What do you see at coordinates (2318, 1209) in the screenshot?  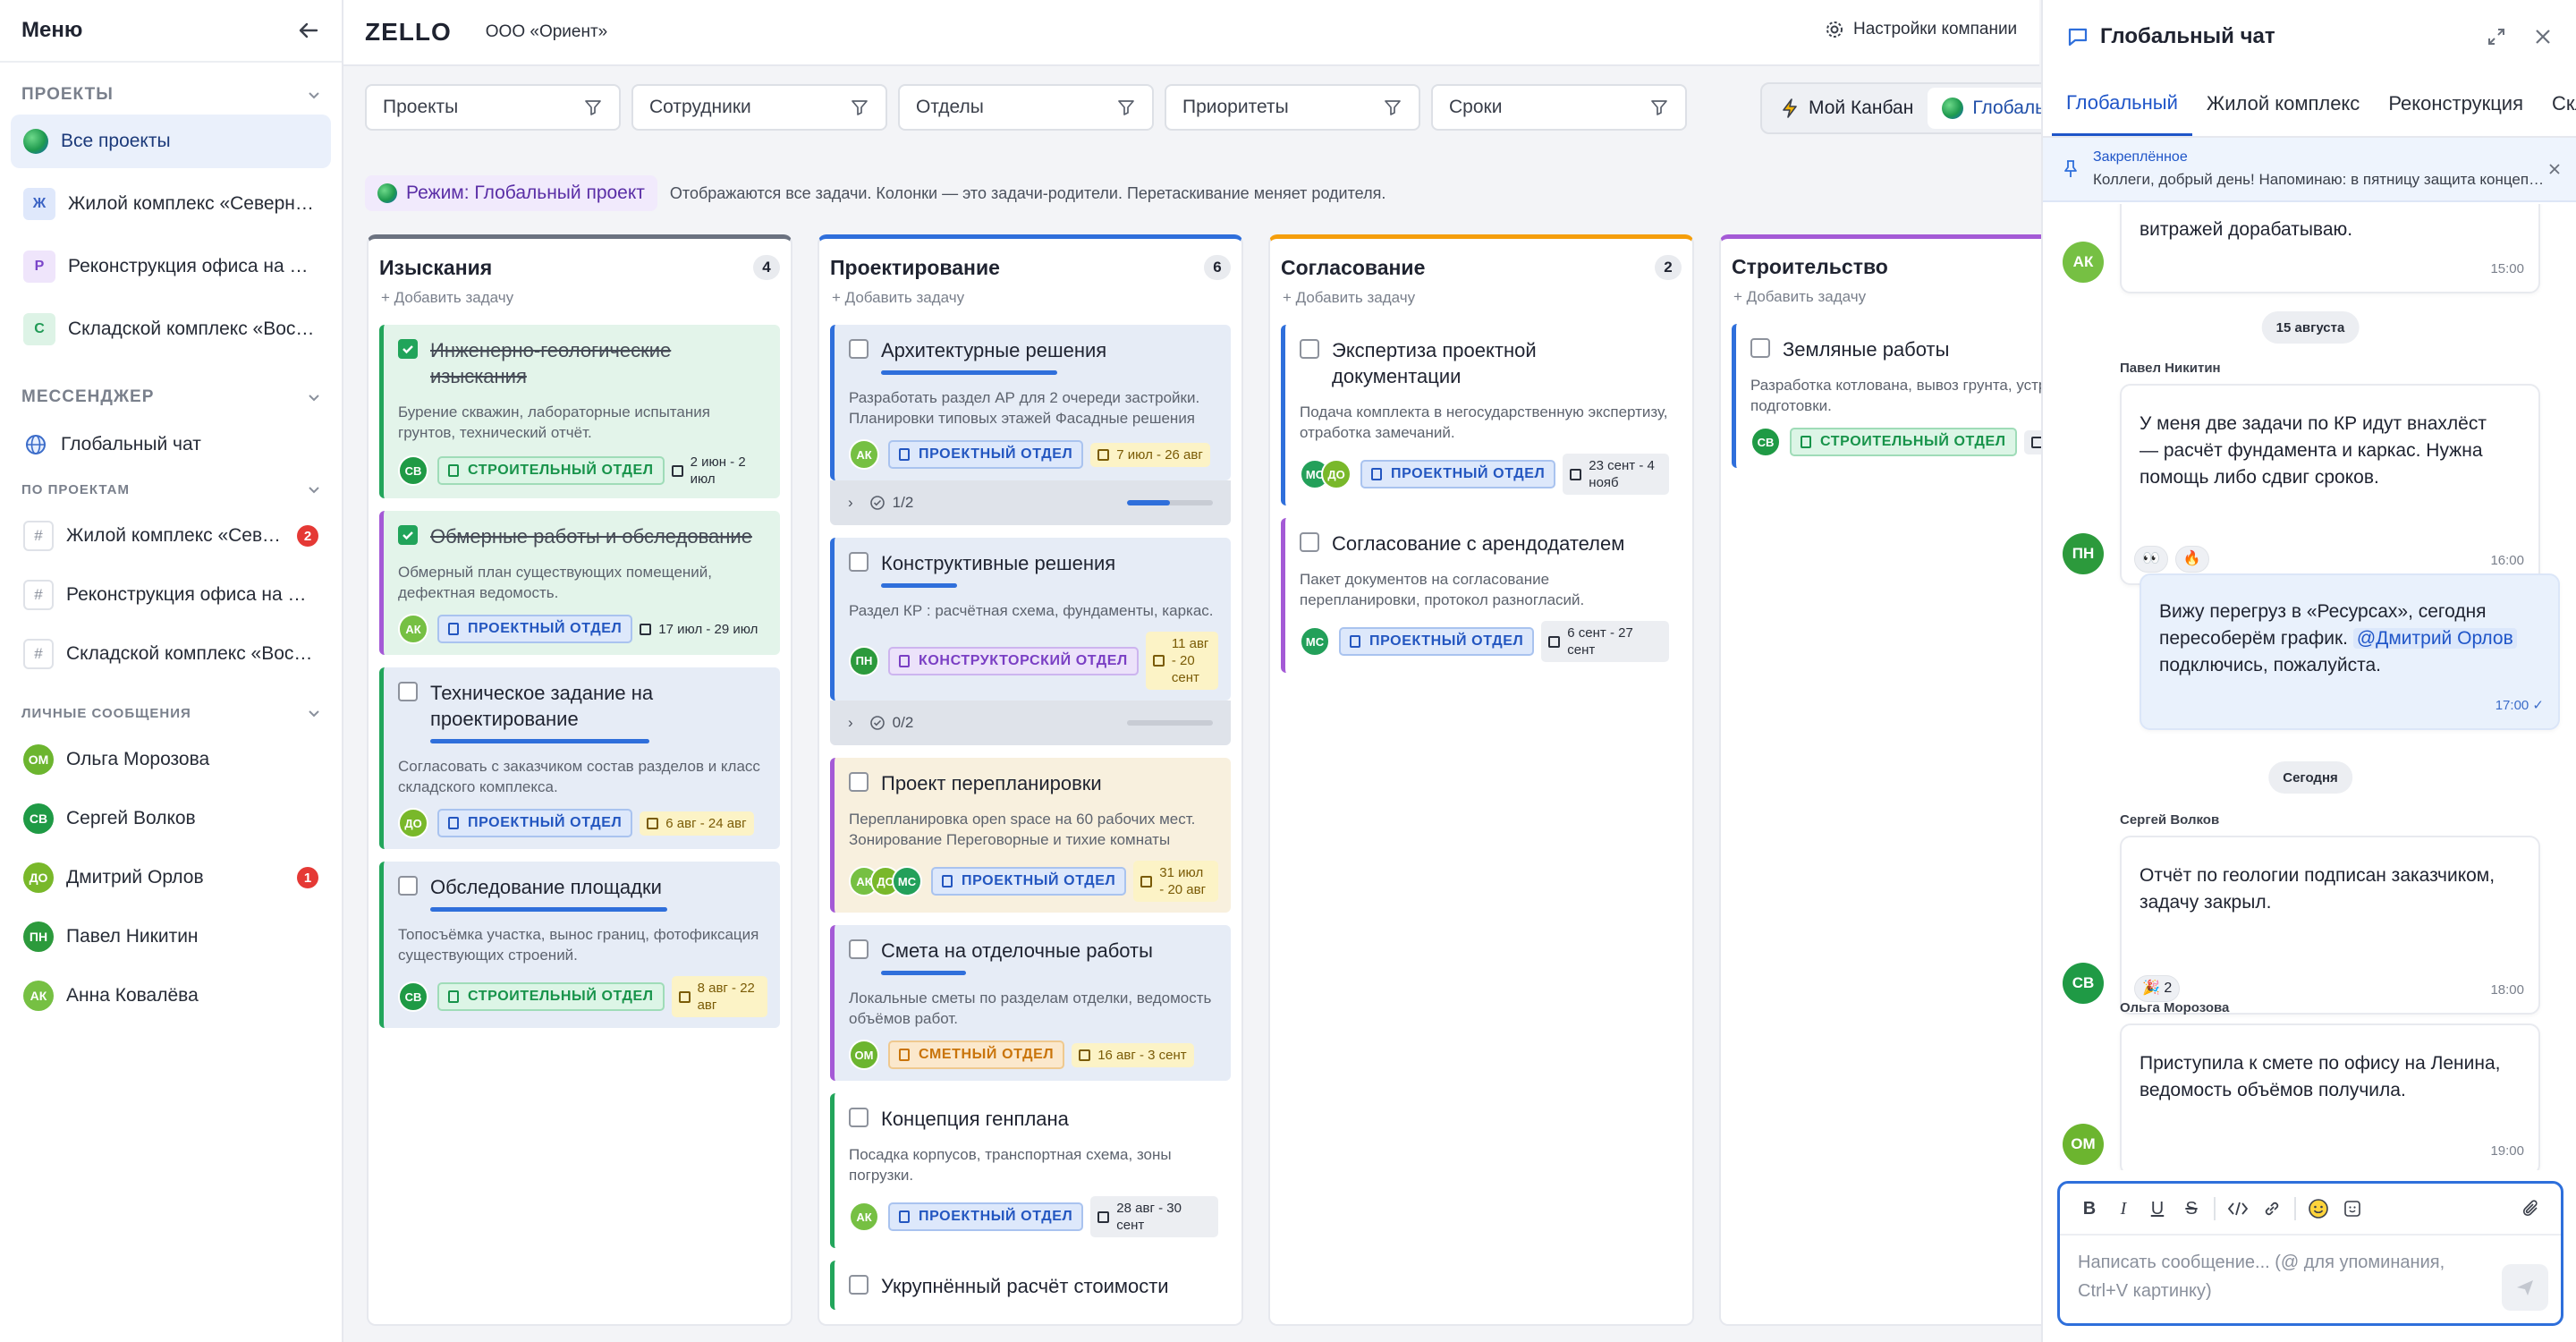 I see `emoji-button` at bounding box center [2318, 1209].